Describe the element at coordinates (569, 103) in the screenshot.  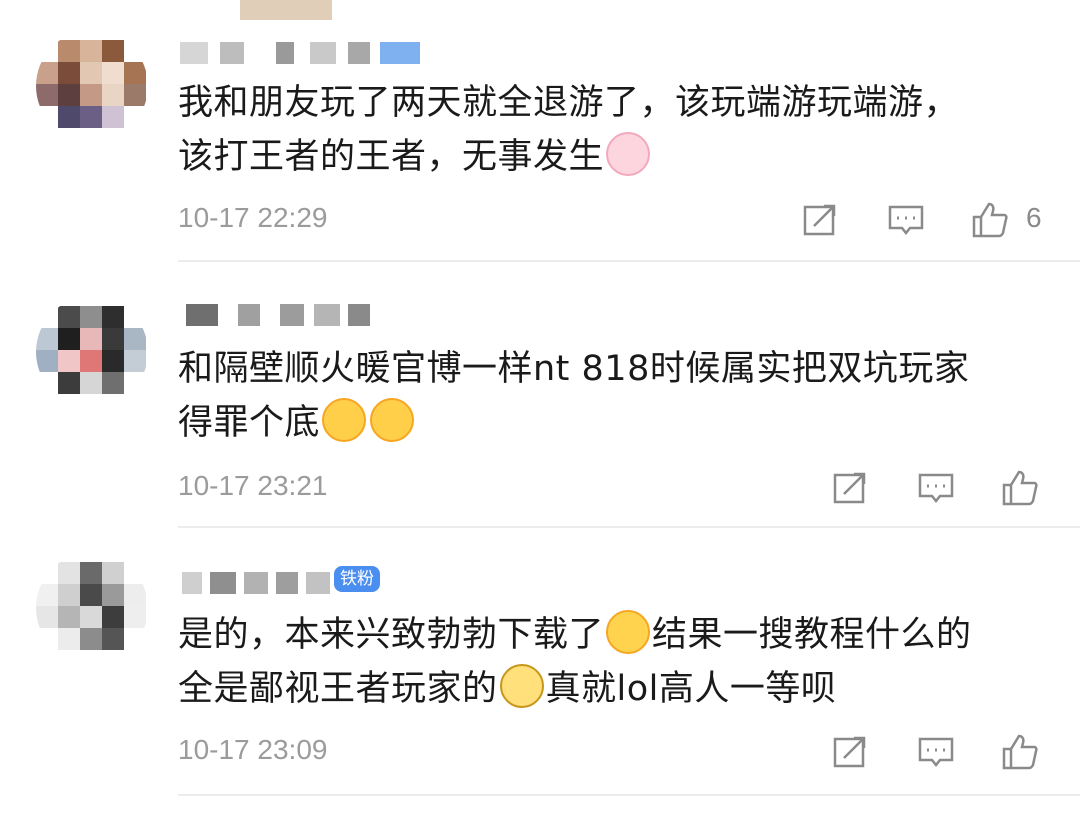
I see `comment-line: 我和朋友玩了两天就全退游了，该玩端游玩端游，` at that location.